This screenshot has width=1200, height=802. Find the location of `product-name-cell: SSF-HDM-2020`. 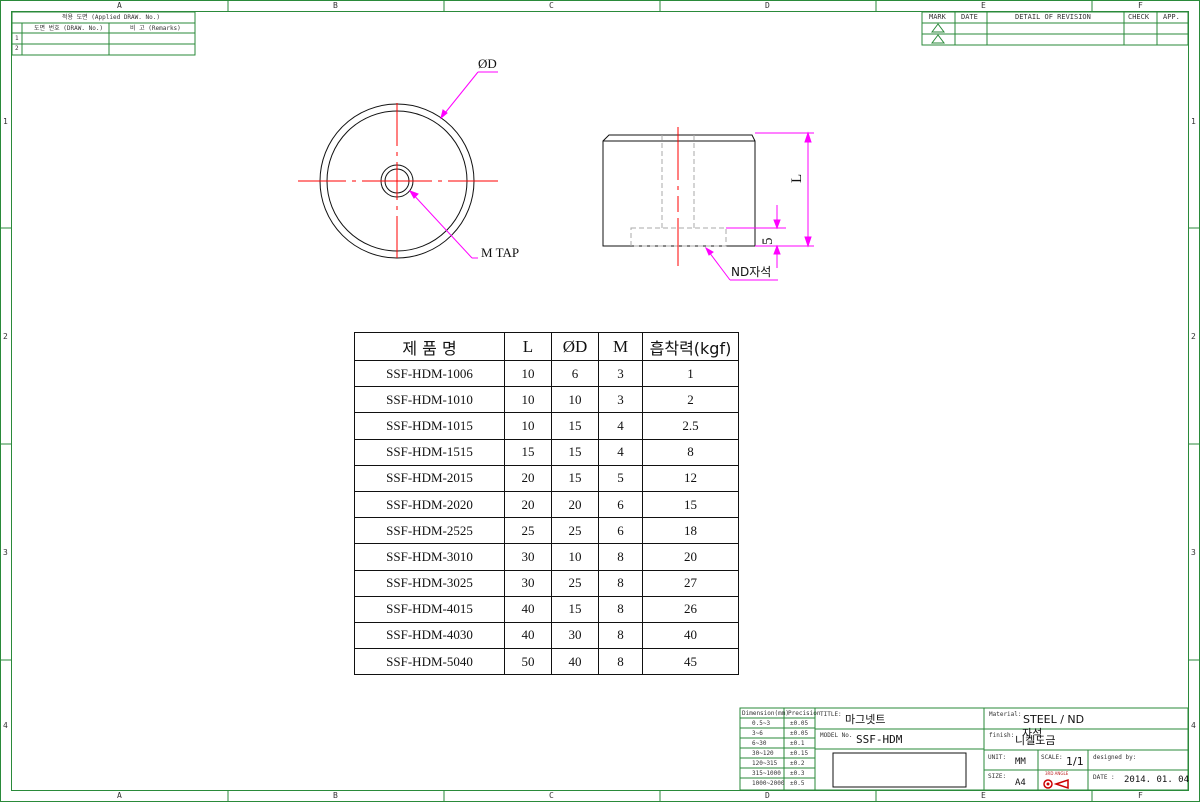

product-name-cell: SSF-HDM-2020 is located at coordinates (429, 504).